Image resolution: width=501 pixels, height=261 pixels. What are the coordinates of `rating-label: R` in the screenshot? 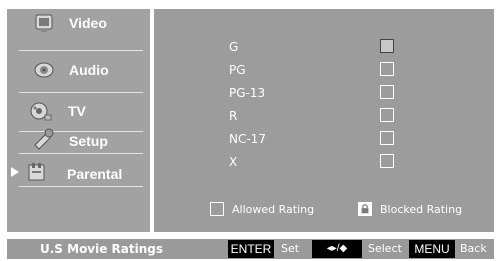 It's located at (233, 116).